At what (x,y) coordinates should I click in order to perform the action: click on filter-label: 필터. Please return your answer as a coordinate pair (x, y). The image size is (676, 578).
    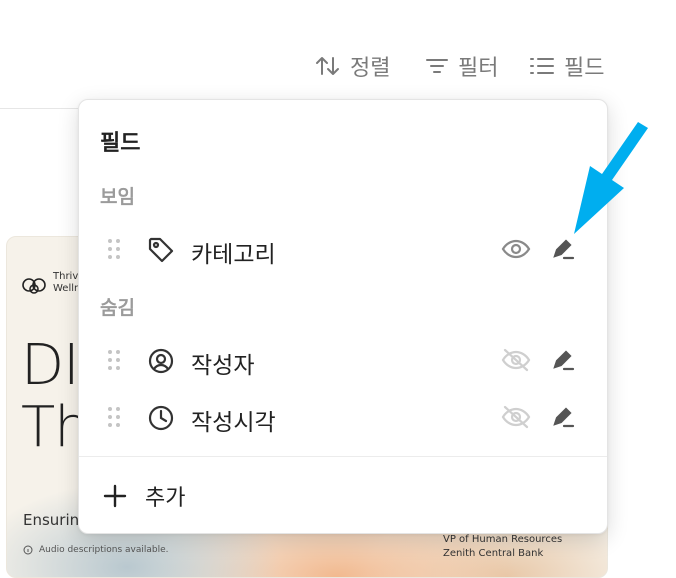
    Looking at the image, I should click on (478, 68).